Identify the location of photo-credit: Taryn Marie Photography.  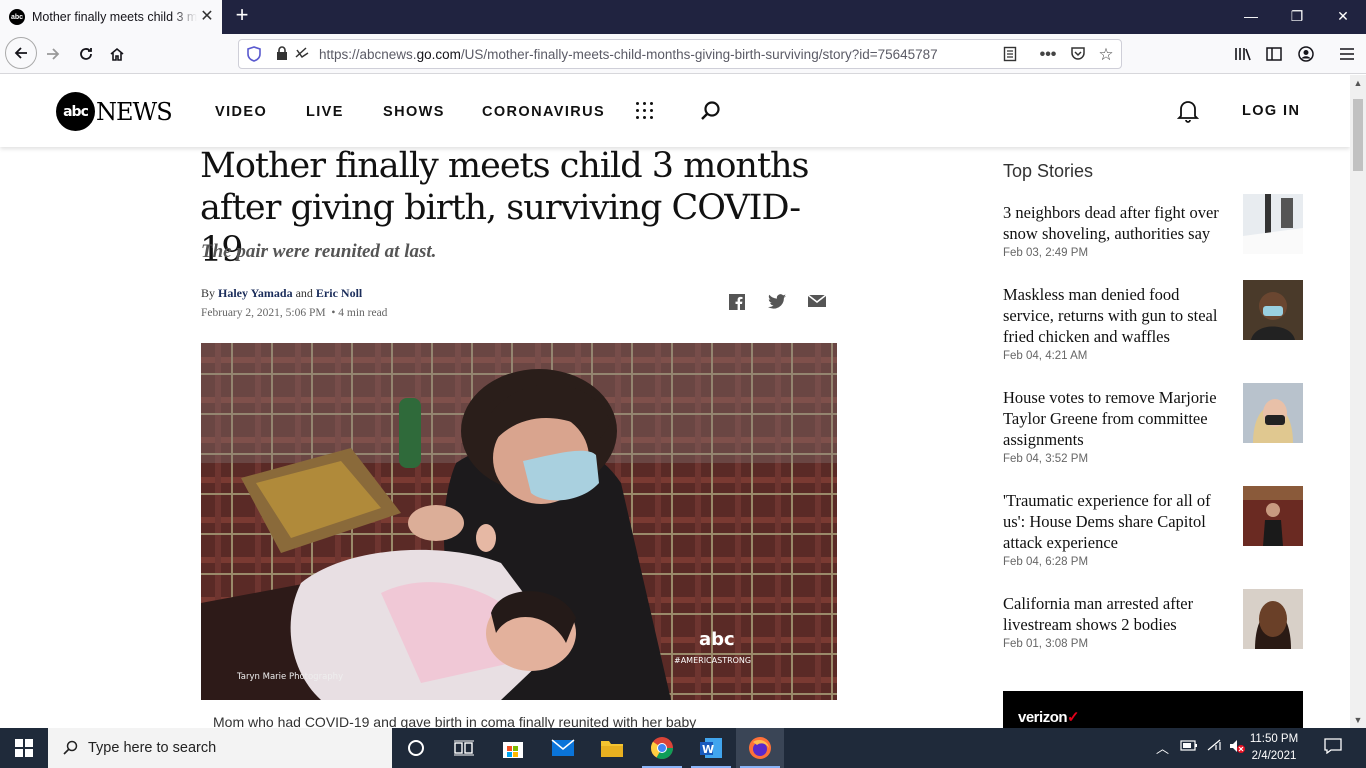
(289, 677).